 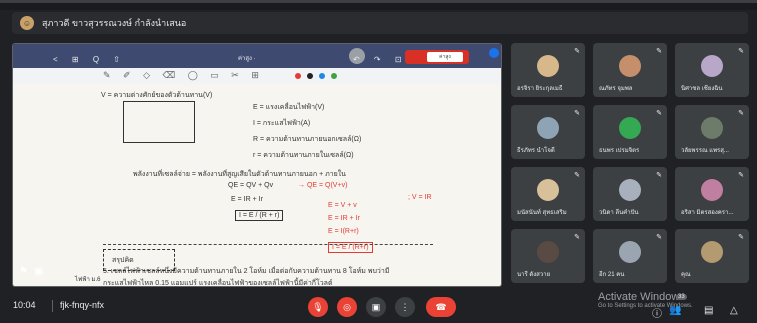 I want to click on presenter-name: สุภาวดี ขาวสุวรรณวงษ์ กำลังนำเสนอ, so click(x=114, y=23).